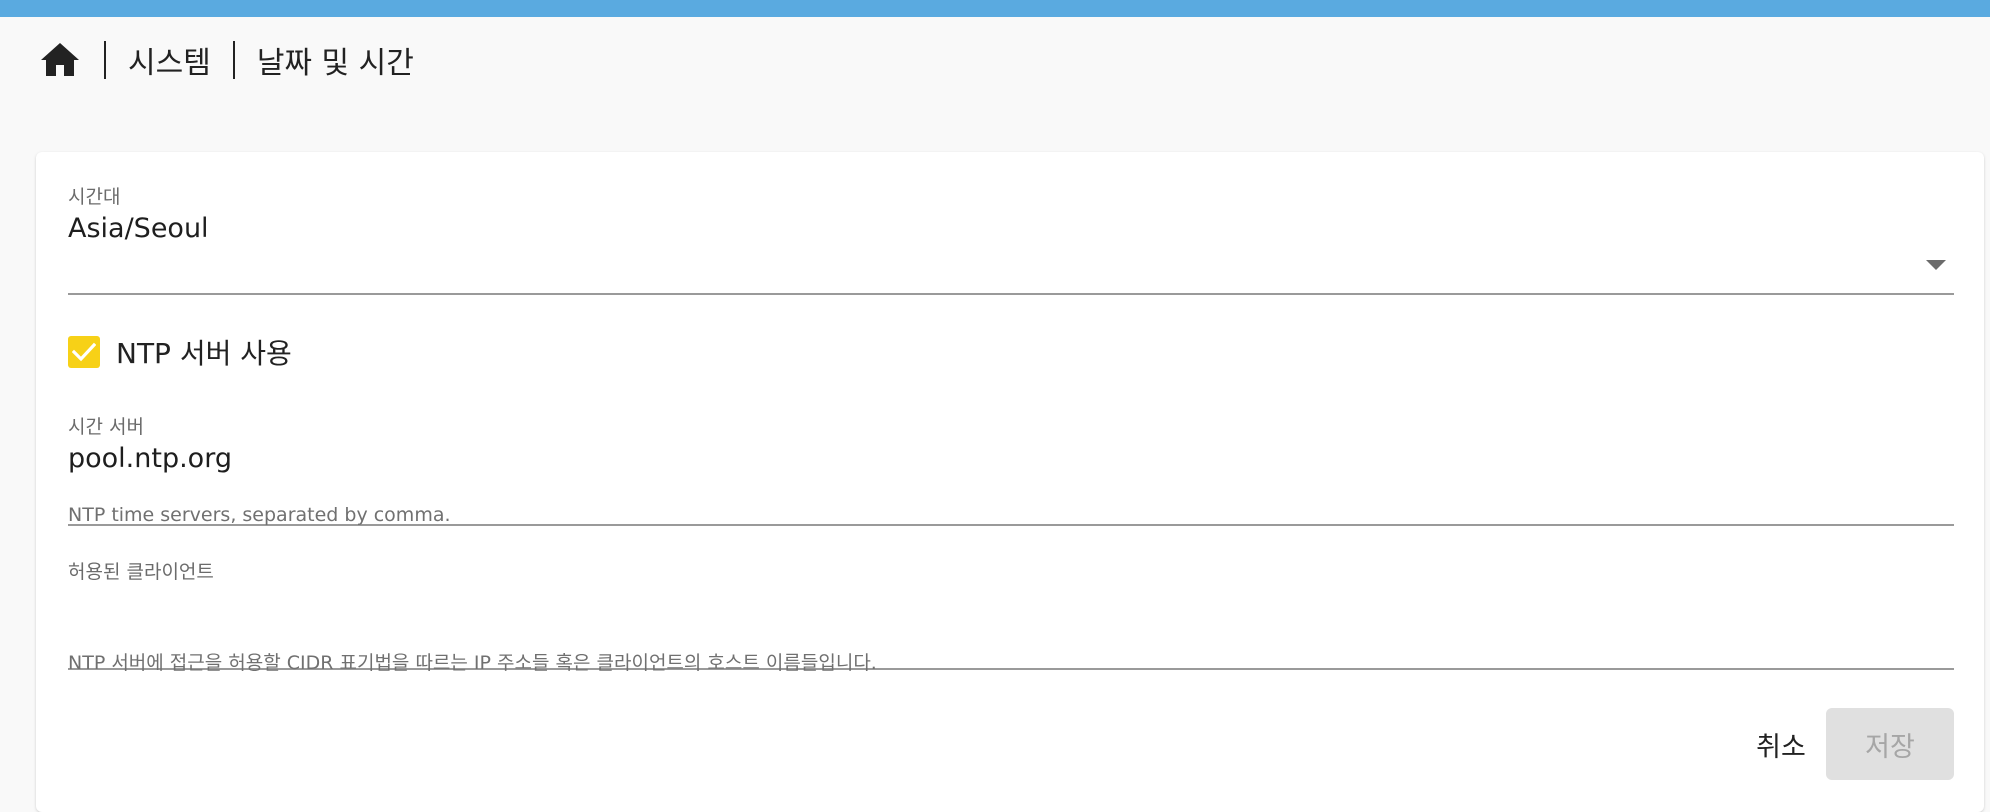  I want to click on chevron-down-icon, so click(1936, 265).